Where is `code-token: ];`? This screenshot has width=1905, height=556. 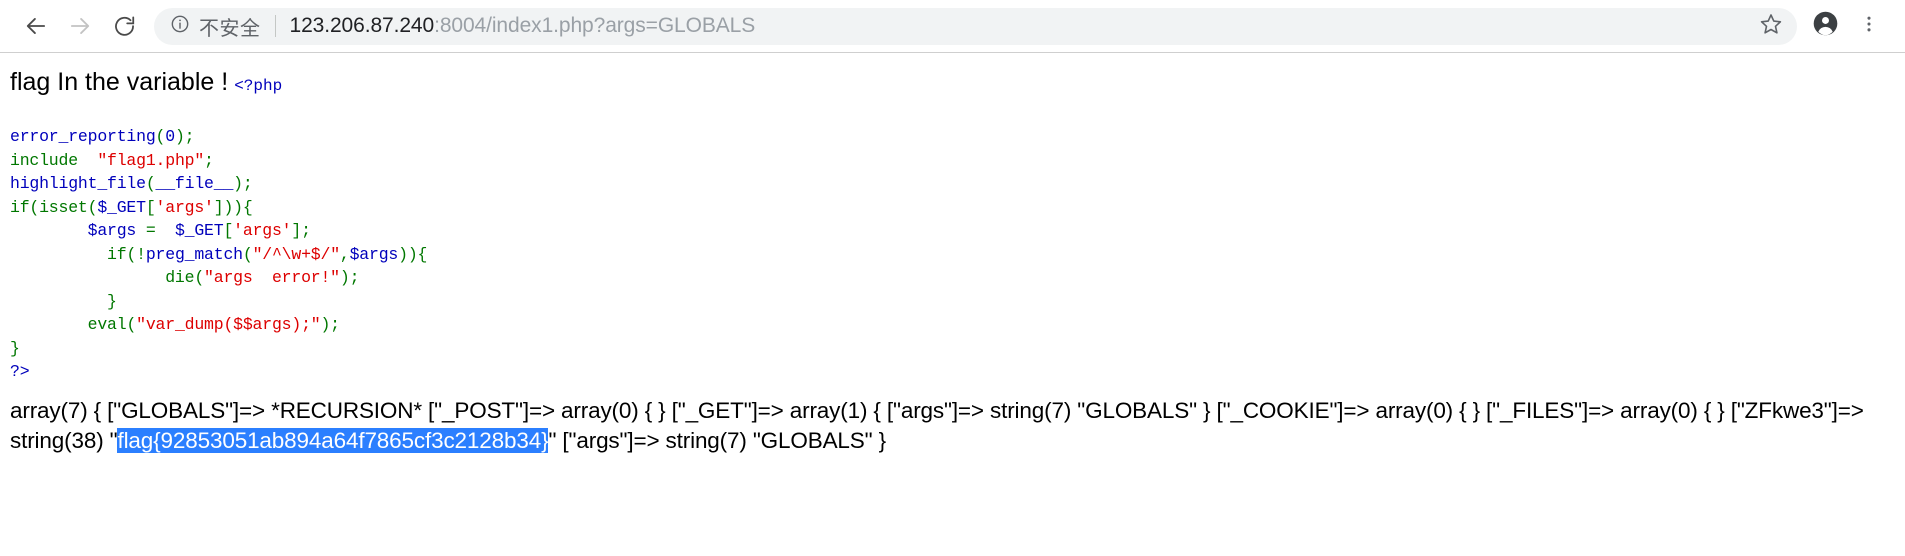
code-token: ]; is located at coordinates (301, 230).